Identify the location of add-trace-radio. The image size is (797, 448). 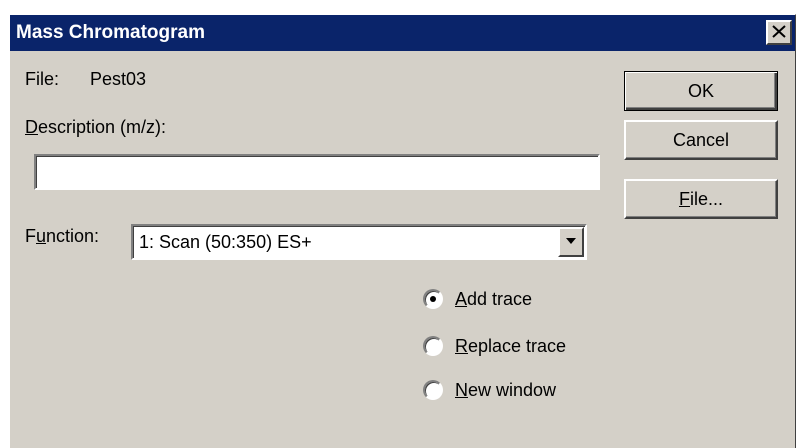
(433, 299).